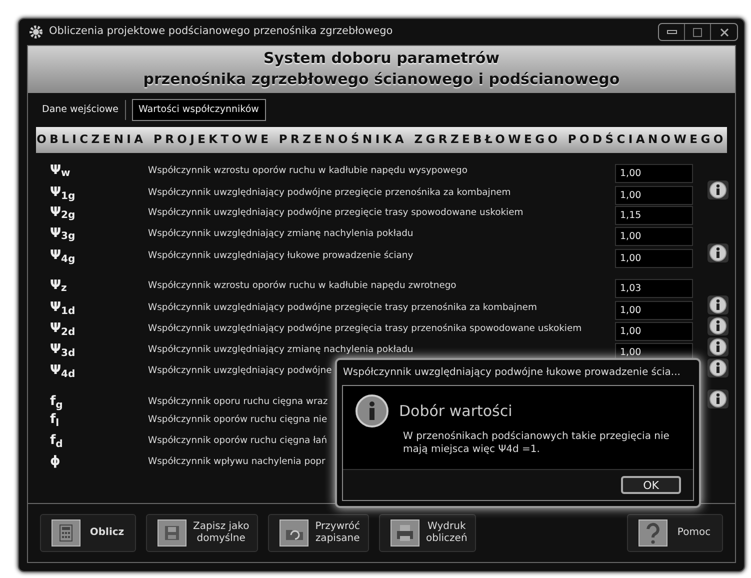 Image resolution: width=751 pixels, height=578 pixels. I want to click on symbol-label: Ψ$_{z}$, so click(58, 286).